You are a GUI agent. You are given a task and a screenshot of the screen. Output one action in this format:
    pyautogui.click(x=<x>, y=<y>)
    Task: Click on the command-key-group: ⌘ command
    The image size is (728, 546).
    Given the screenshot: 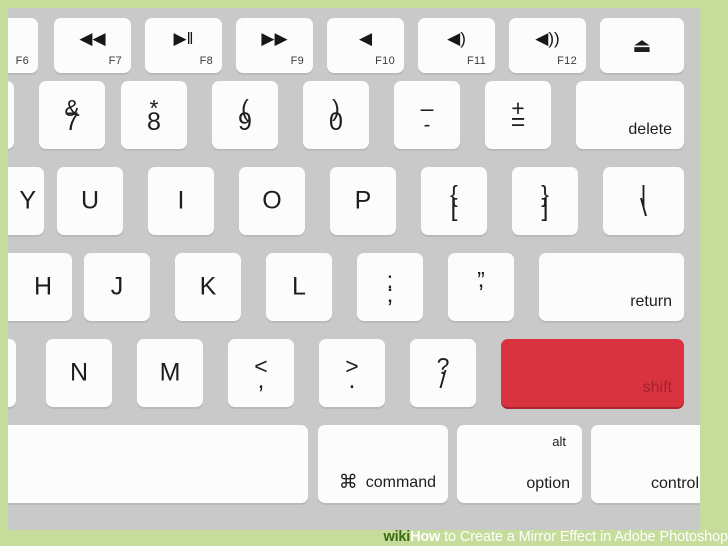 What is the action you would take?
    pyautogui.click(x=387, y=482)
    